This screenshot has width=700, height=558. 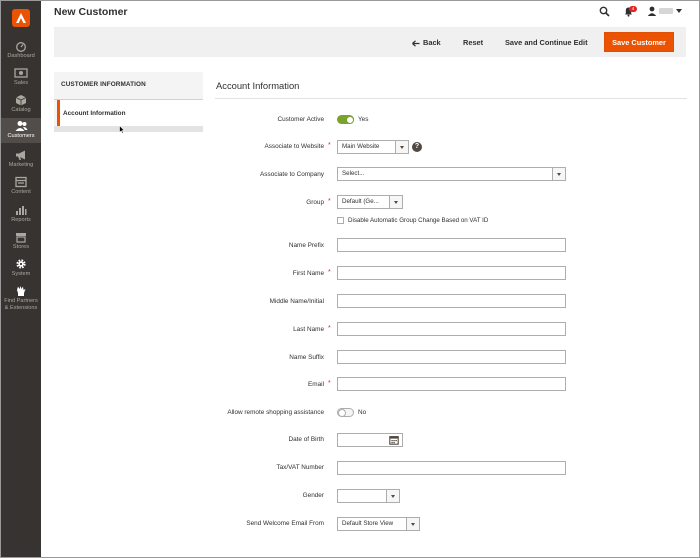 I want to click on tabs-panel-footer, so click(x=128, y=129).